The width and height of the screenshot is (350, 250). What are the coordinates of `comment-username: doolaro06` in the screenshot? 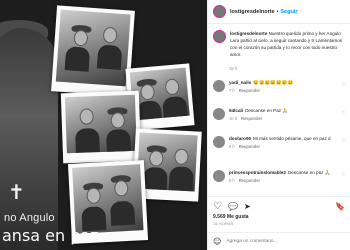 It's located at (240, 138).